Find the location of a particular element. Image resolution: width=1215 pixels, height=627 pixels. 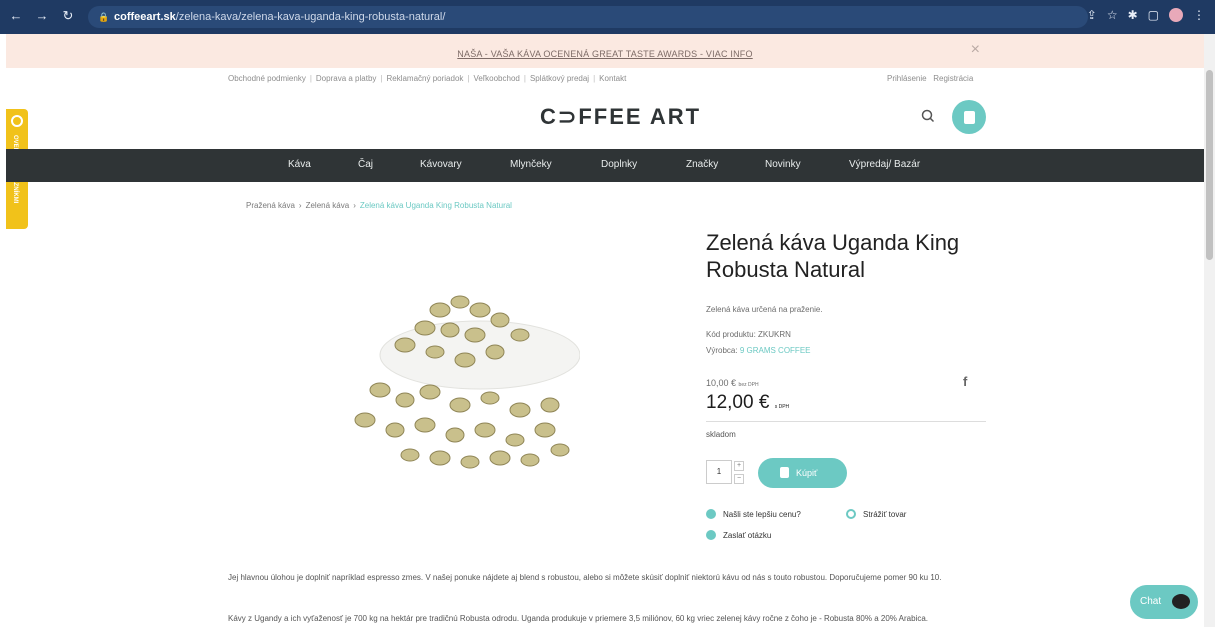

breadcrumb-roasted: Pražená káva is located at coordinates (270, 205).